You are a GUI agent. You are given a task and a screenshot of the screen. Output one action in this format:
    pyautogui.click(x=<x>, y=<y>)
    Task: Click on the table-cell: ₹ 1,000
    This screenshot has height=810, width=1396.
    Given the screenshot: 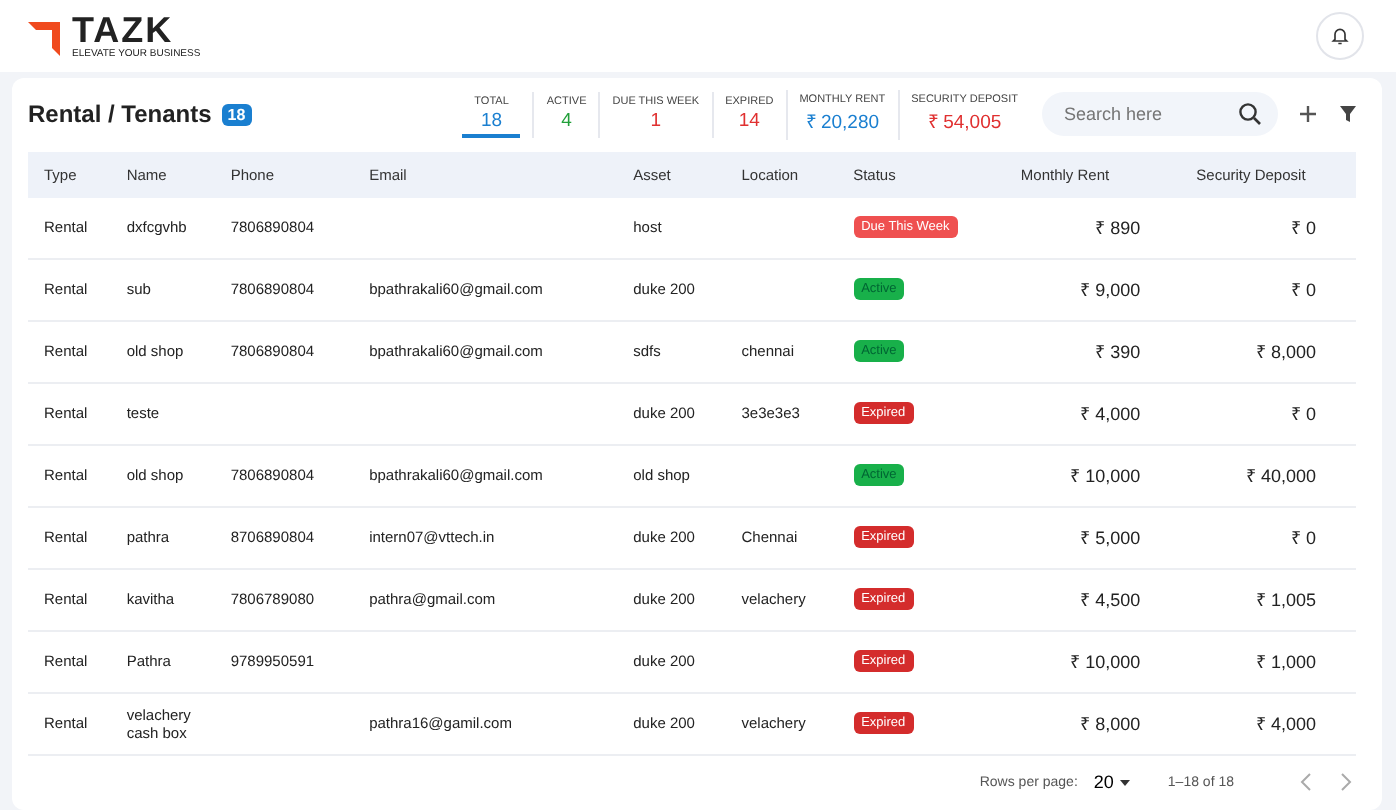 What is the action you would take?
    pyautogui.click(x=1268, y=661)
    